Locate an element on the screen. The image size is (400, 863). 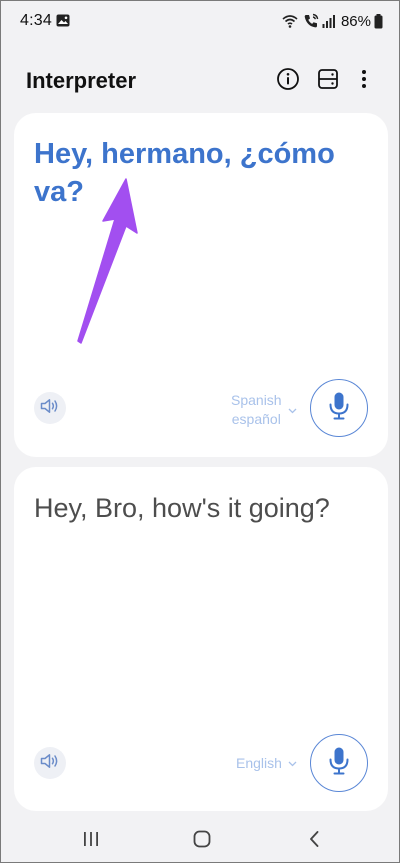
source-speaker-button is located at coordinates (50, 408).